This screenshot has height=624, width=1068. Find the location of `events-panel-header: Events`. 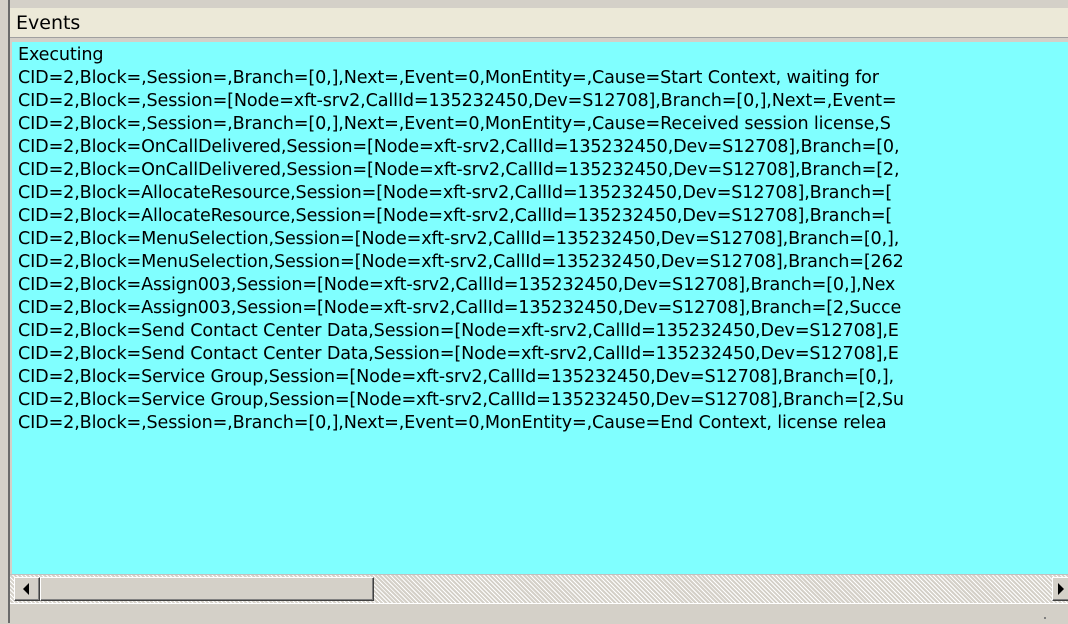

events-panel-header: Events is located at coordinates (539, 23).